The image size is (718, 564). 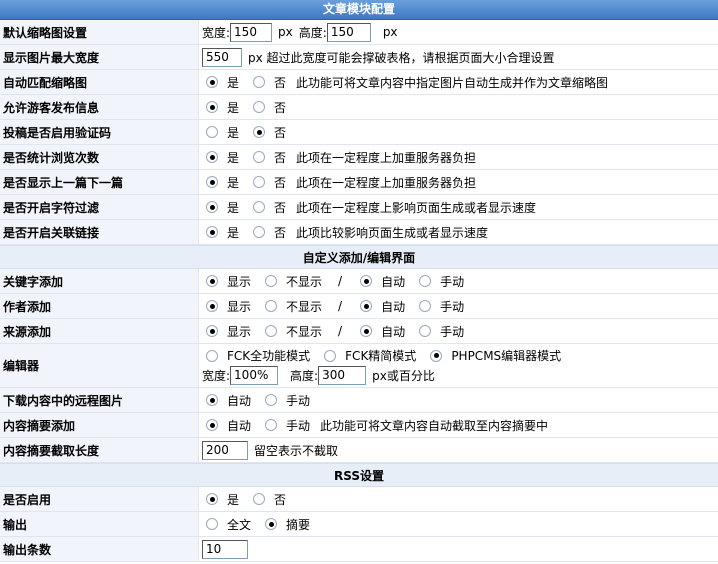 What do you see at coordinates (99, 232) in the screenshot?
I see `row-label: 是否开启关联链接` at bounding box center [99, 232].